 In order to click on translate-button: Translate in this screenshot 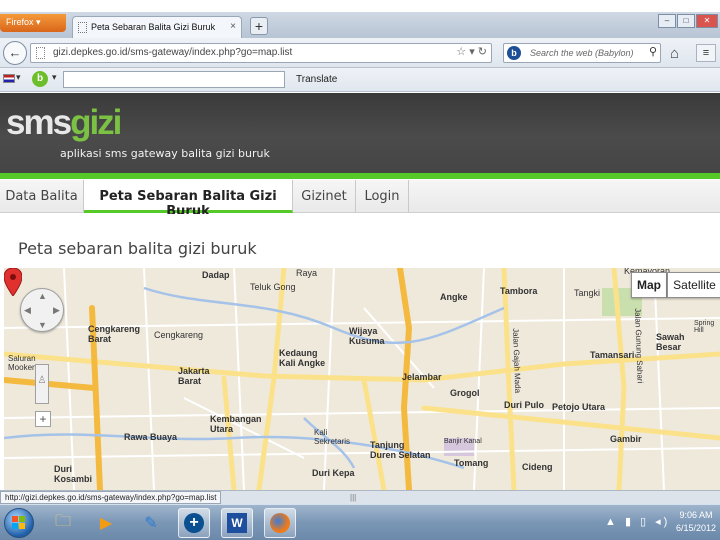, I will do `click(316, 79)`.